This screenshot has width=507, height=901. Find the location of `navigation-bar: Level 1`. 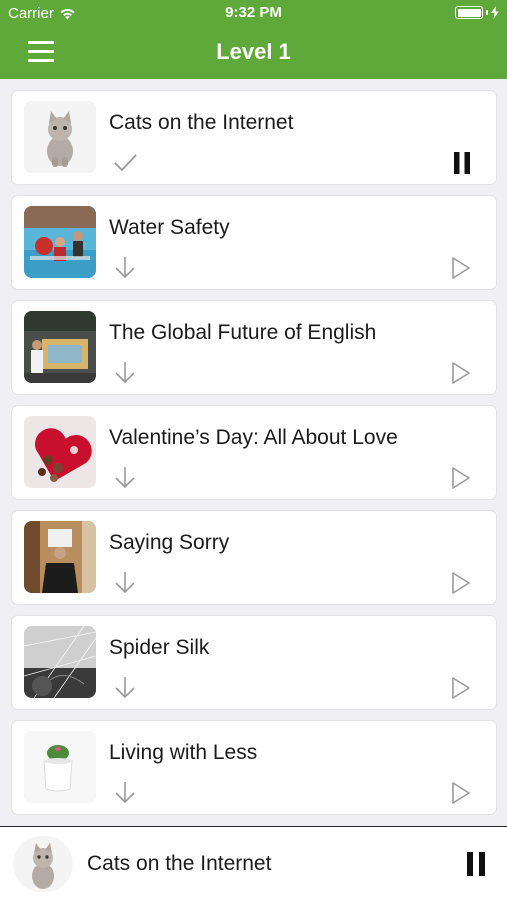

navigation-bar: Level 1 is located at coordinates (253, 52).